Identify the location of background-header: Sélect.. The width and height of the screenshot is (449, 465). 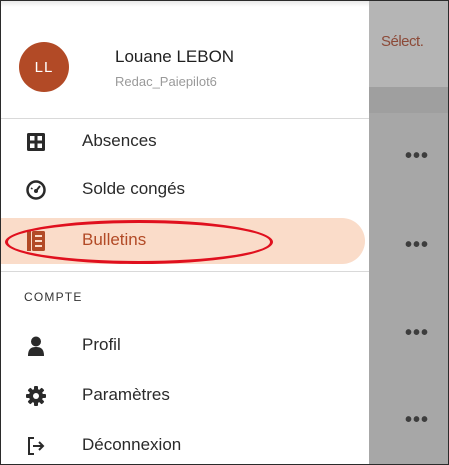
(408, 44).